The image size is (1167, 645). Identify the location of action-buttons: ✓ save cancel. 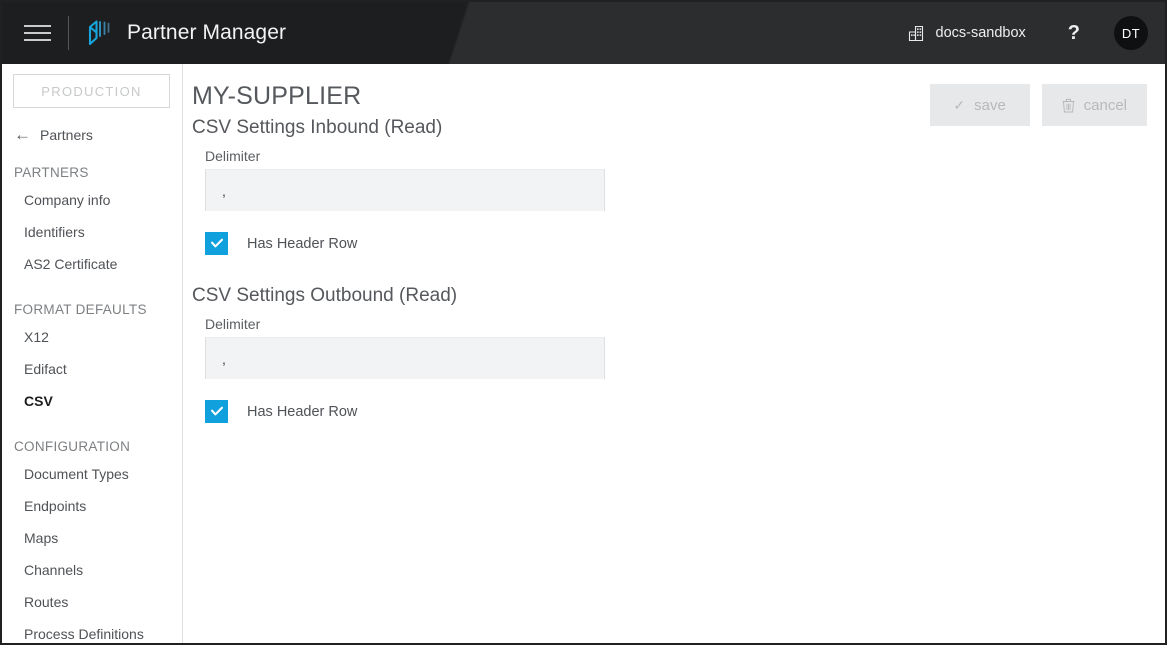
(1038, 105).